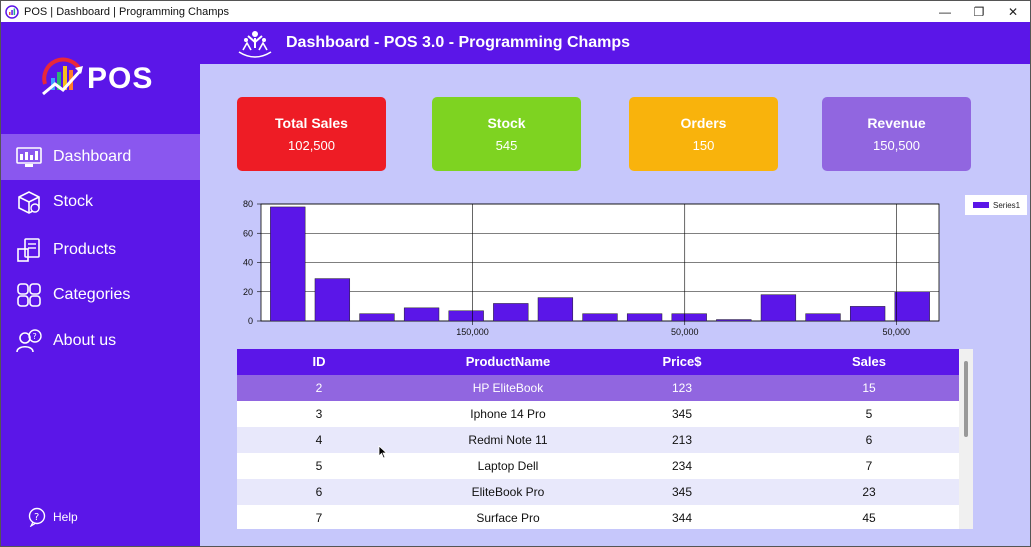 The height and width of the screenshot is (547, 1031). What do you see at coordinates (682, 492) in the screenshot?
I see `cell-price: 345` at bounding box center [682, 492].